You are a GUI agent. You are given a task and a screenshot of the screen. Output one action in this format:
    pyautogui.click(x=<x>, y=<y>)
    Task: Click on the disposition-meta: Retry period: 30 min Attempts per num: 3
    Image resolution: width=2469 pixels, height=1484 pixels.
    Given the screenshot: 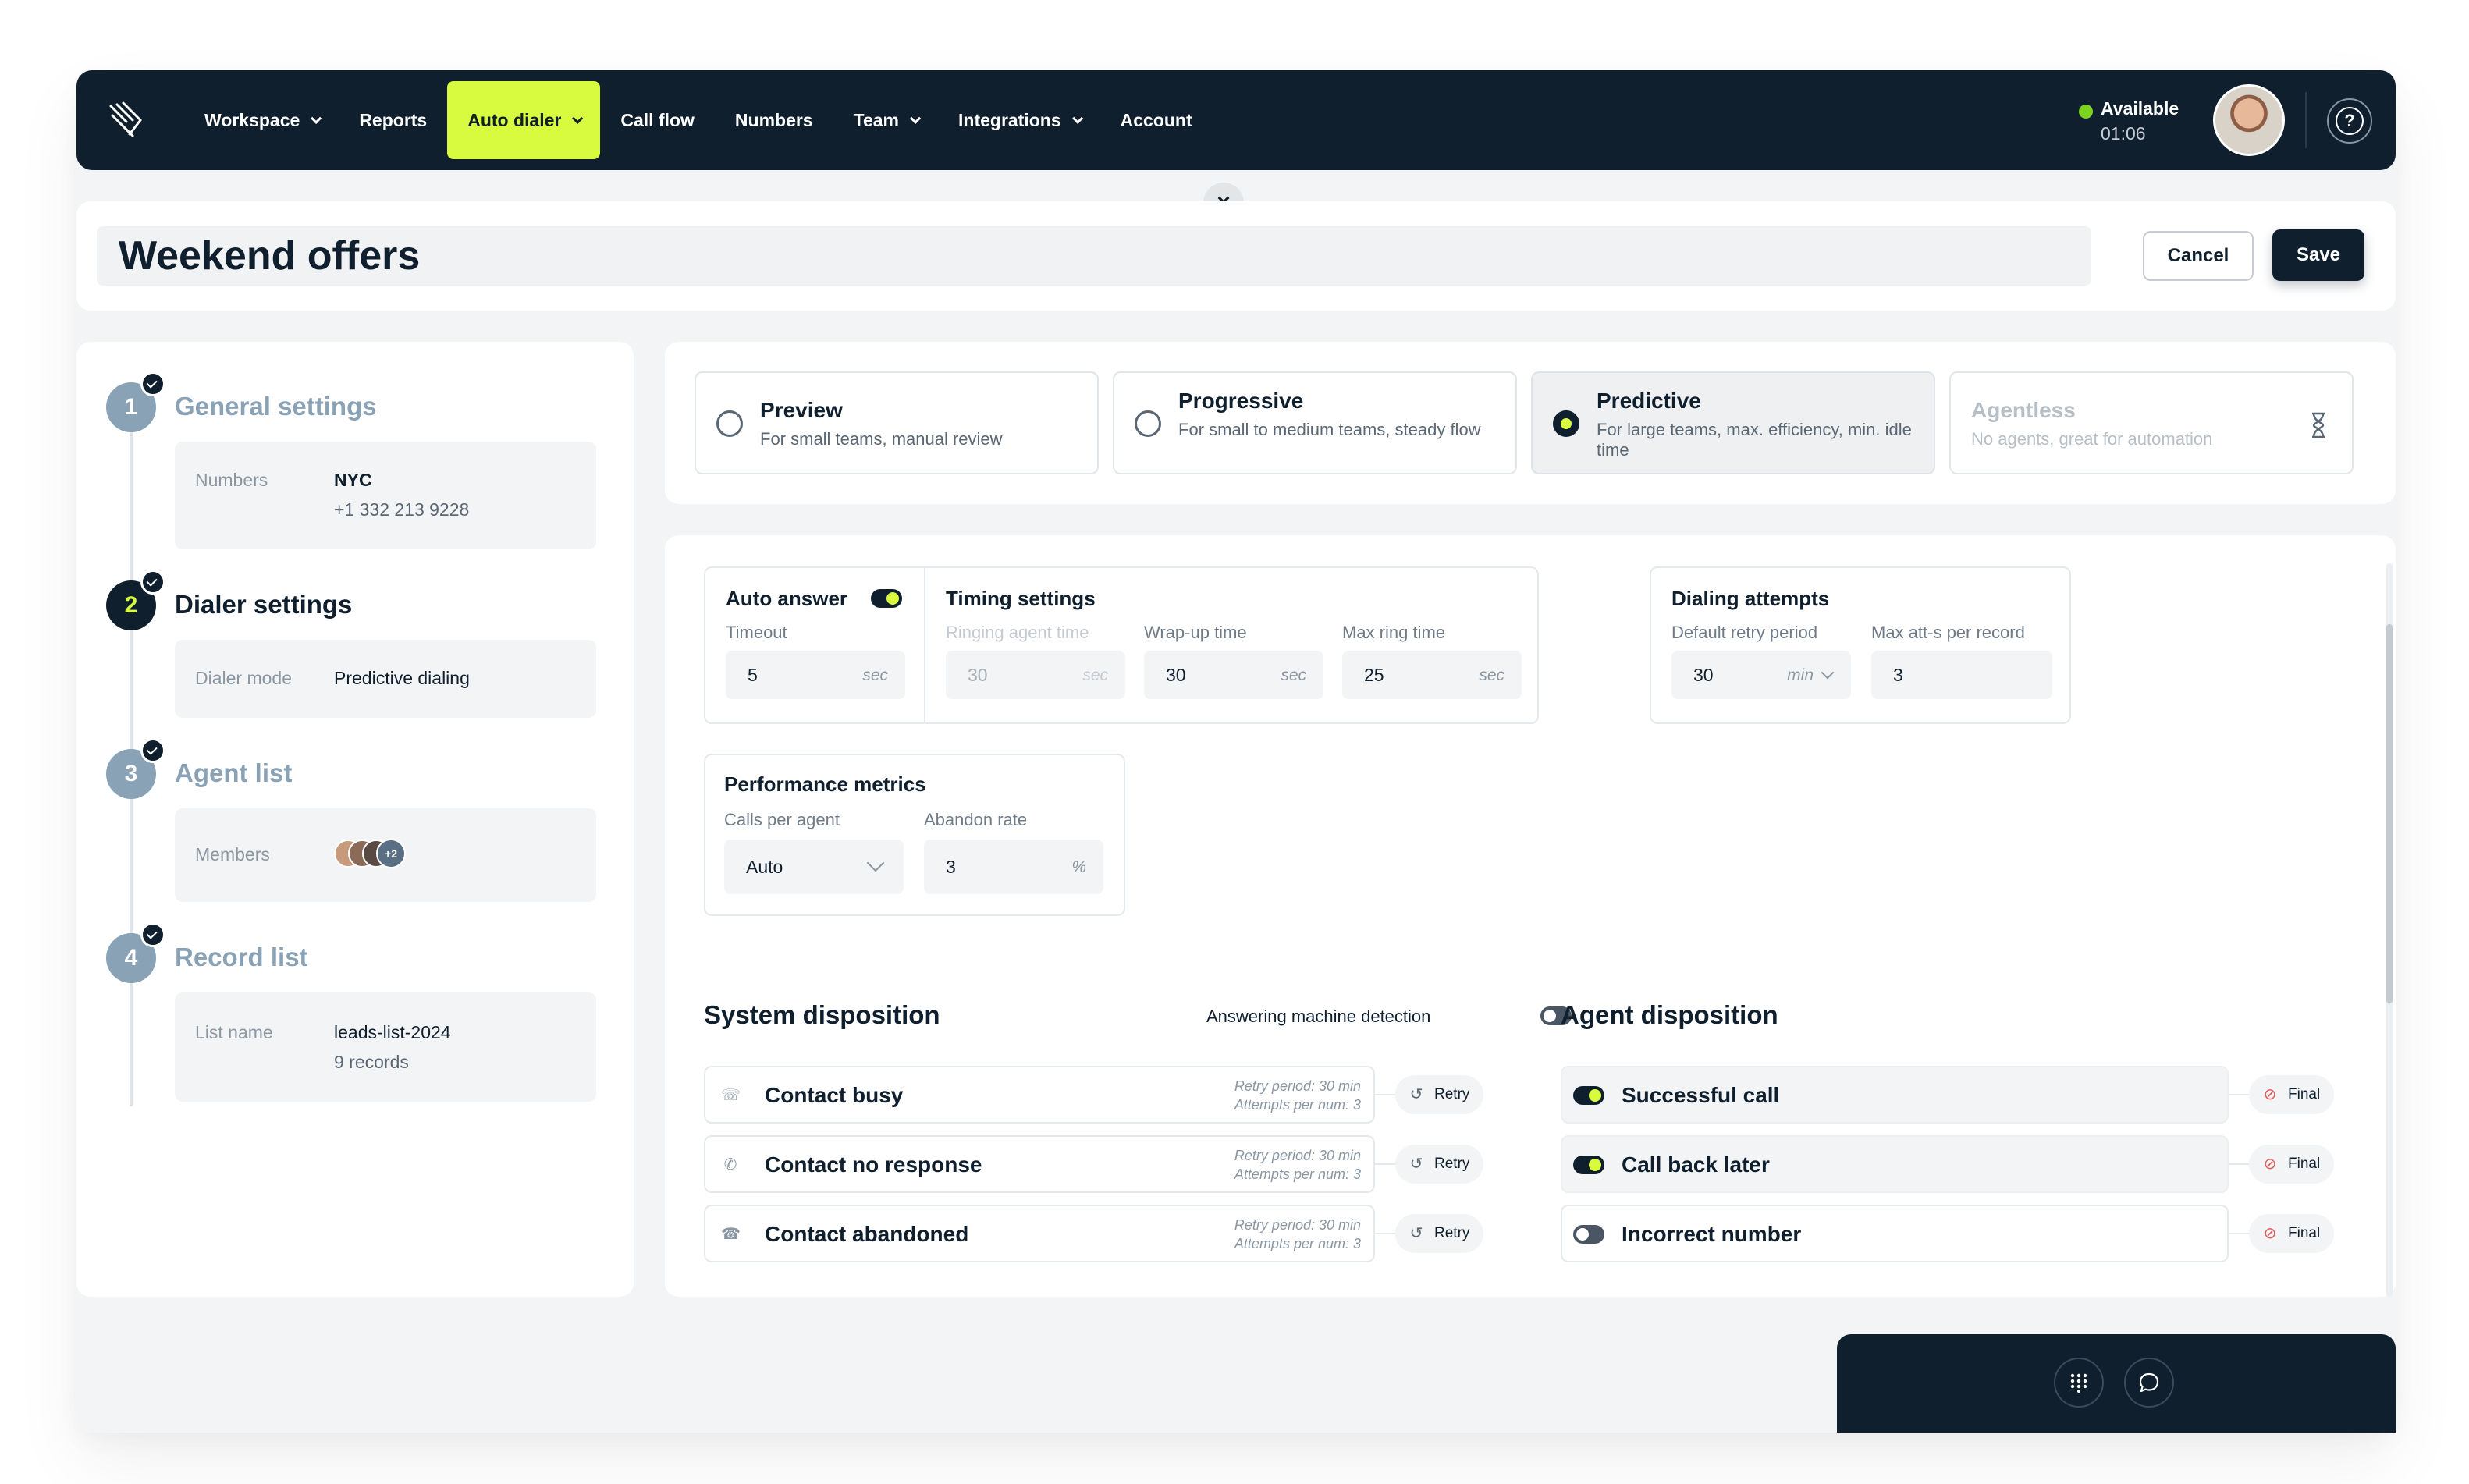 What is the action you would take?
    pyautogui.click(x=1297, y=1165)
    